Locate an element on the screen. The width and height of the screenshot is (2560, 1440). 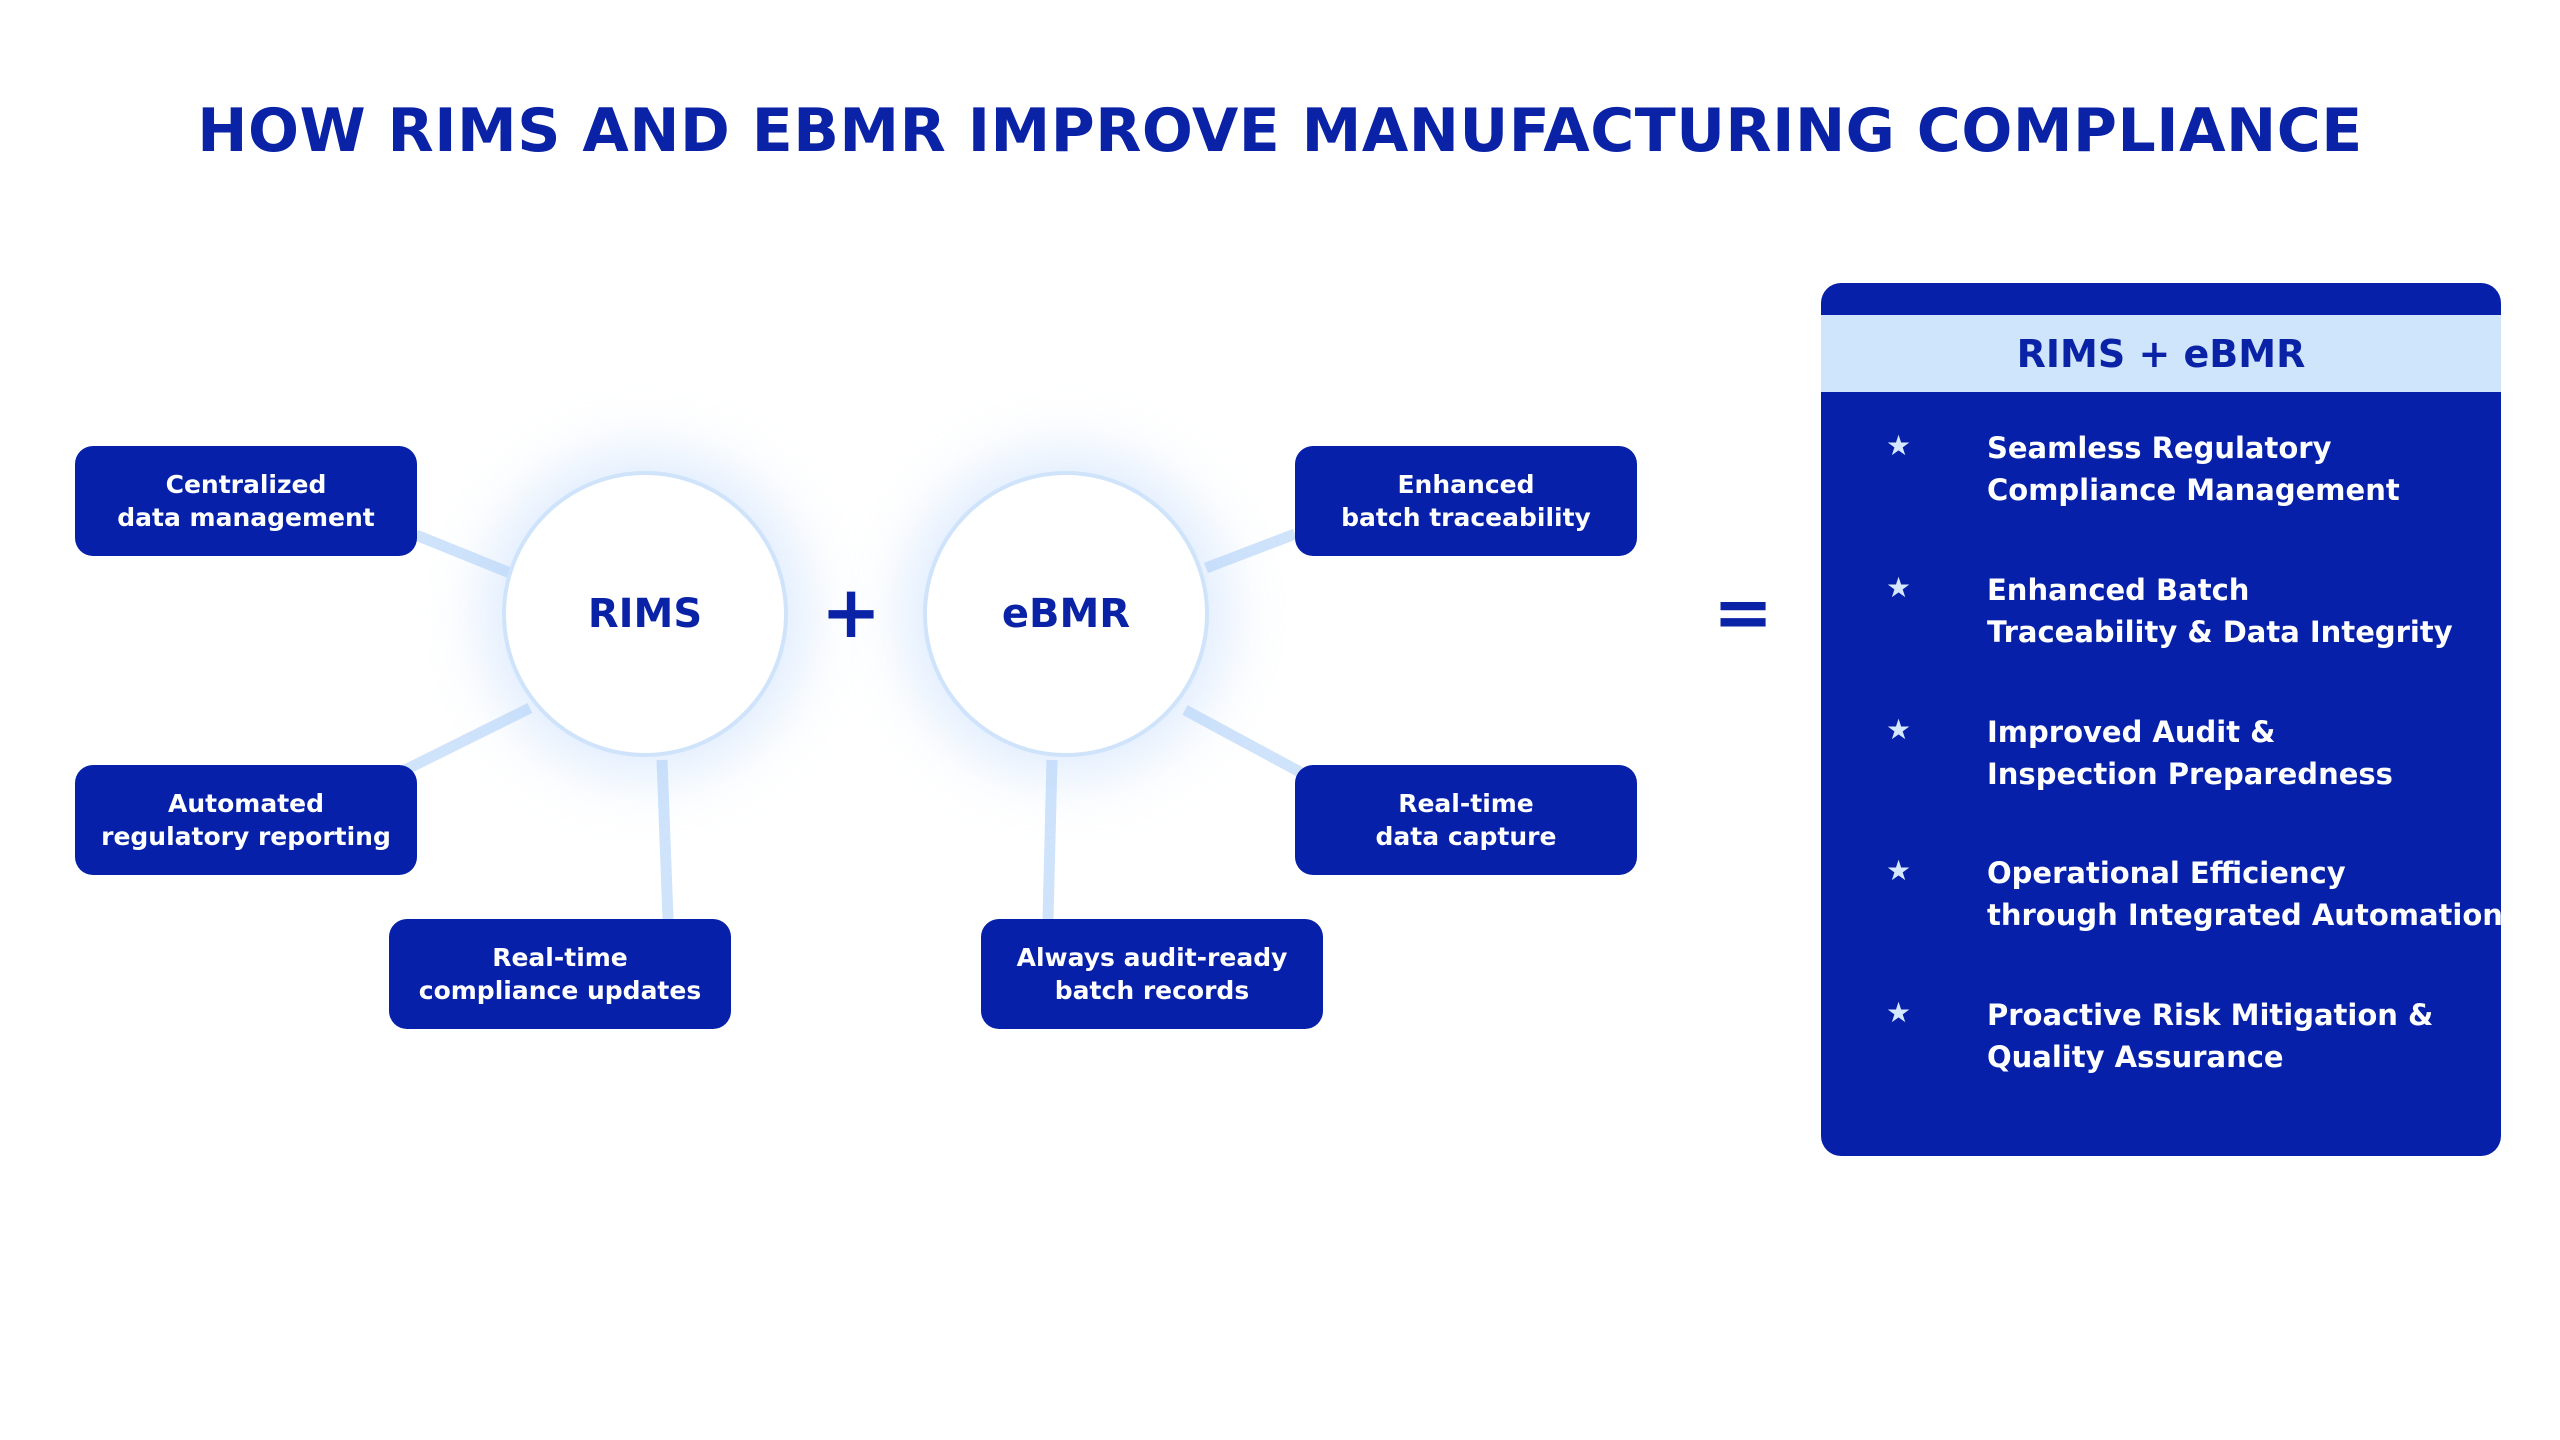
feature-line: Enhanced is located at coordinates (1466, 484).